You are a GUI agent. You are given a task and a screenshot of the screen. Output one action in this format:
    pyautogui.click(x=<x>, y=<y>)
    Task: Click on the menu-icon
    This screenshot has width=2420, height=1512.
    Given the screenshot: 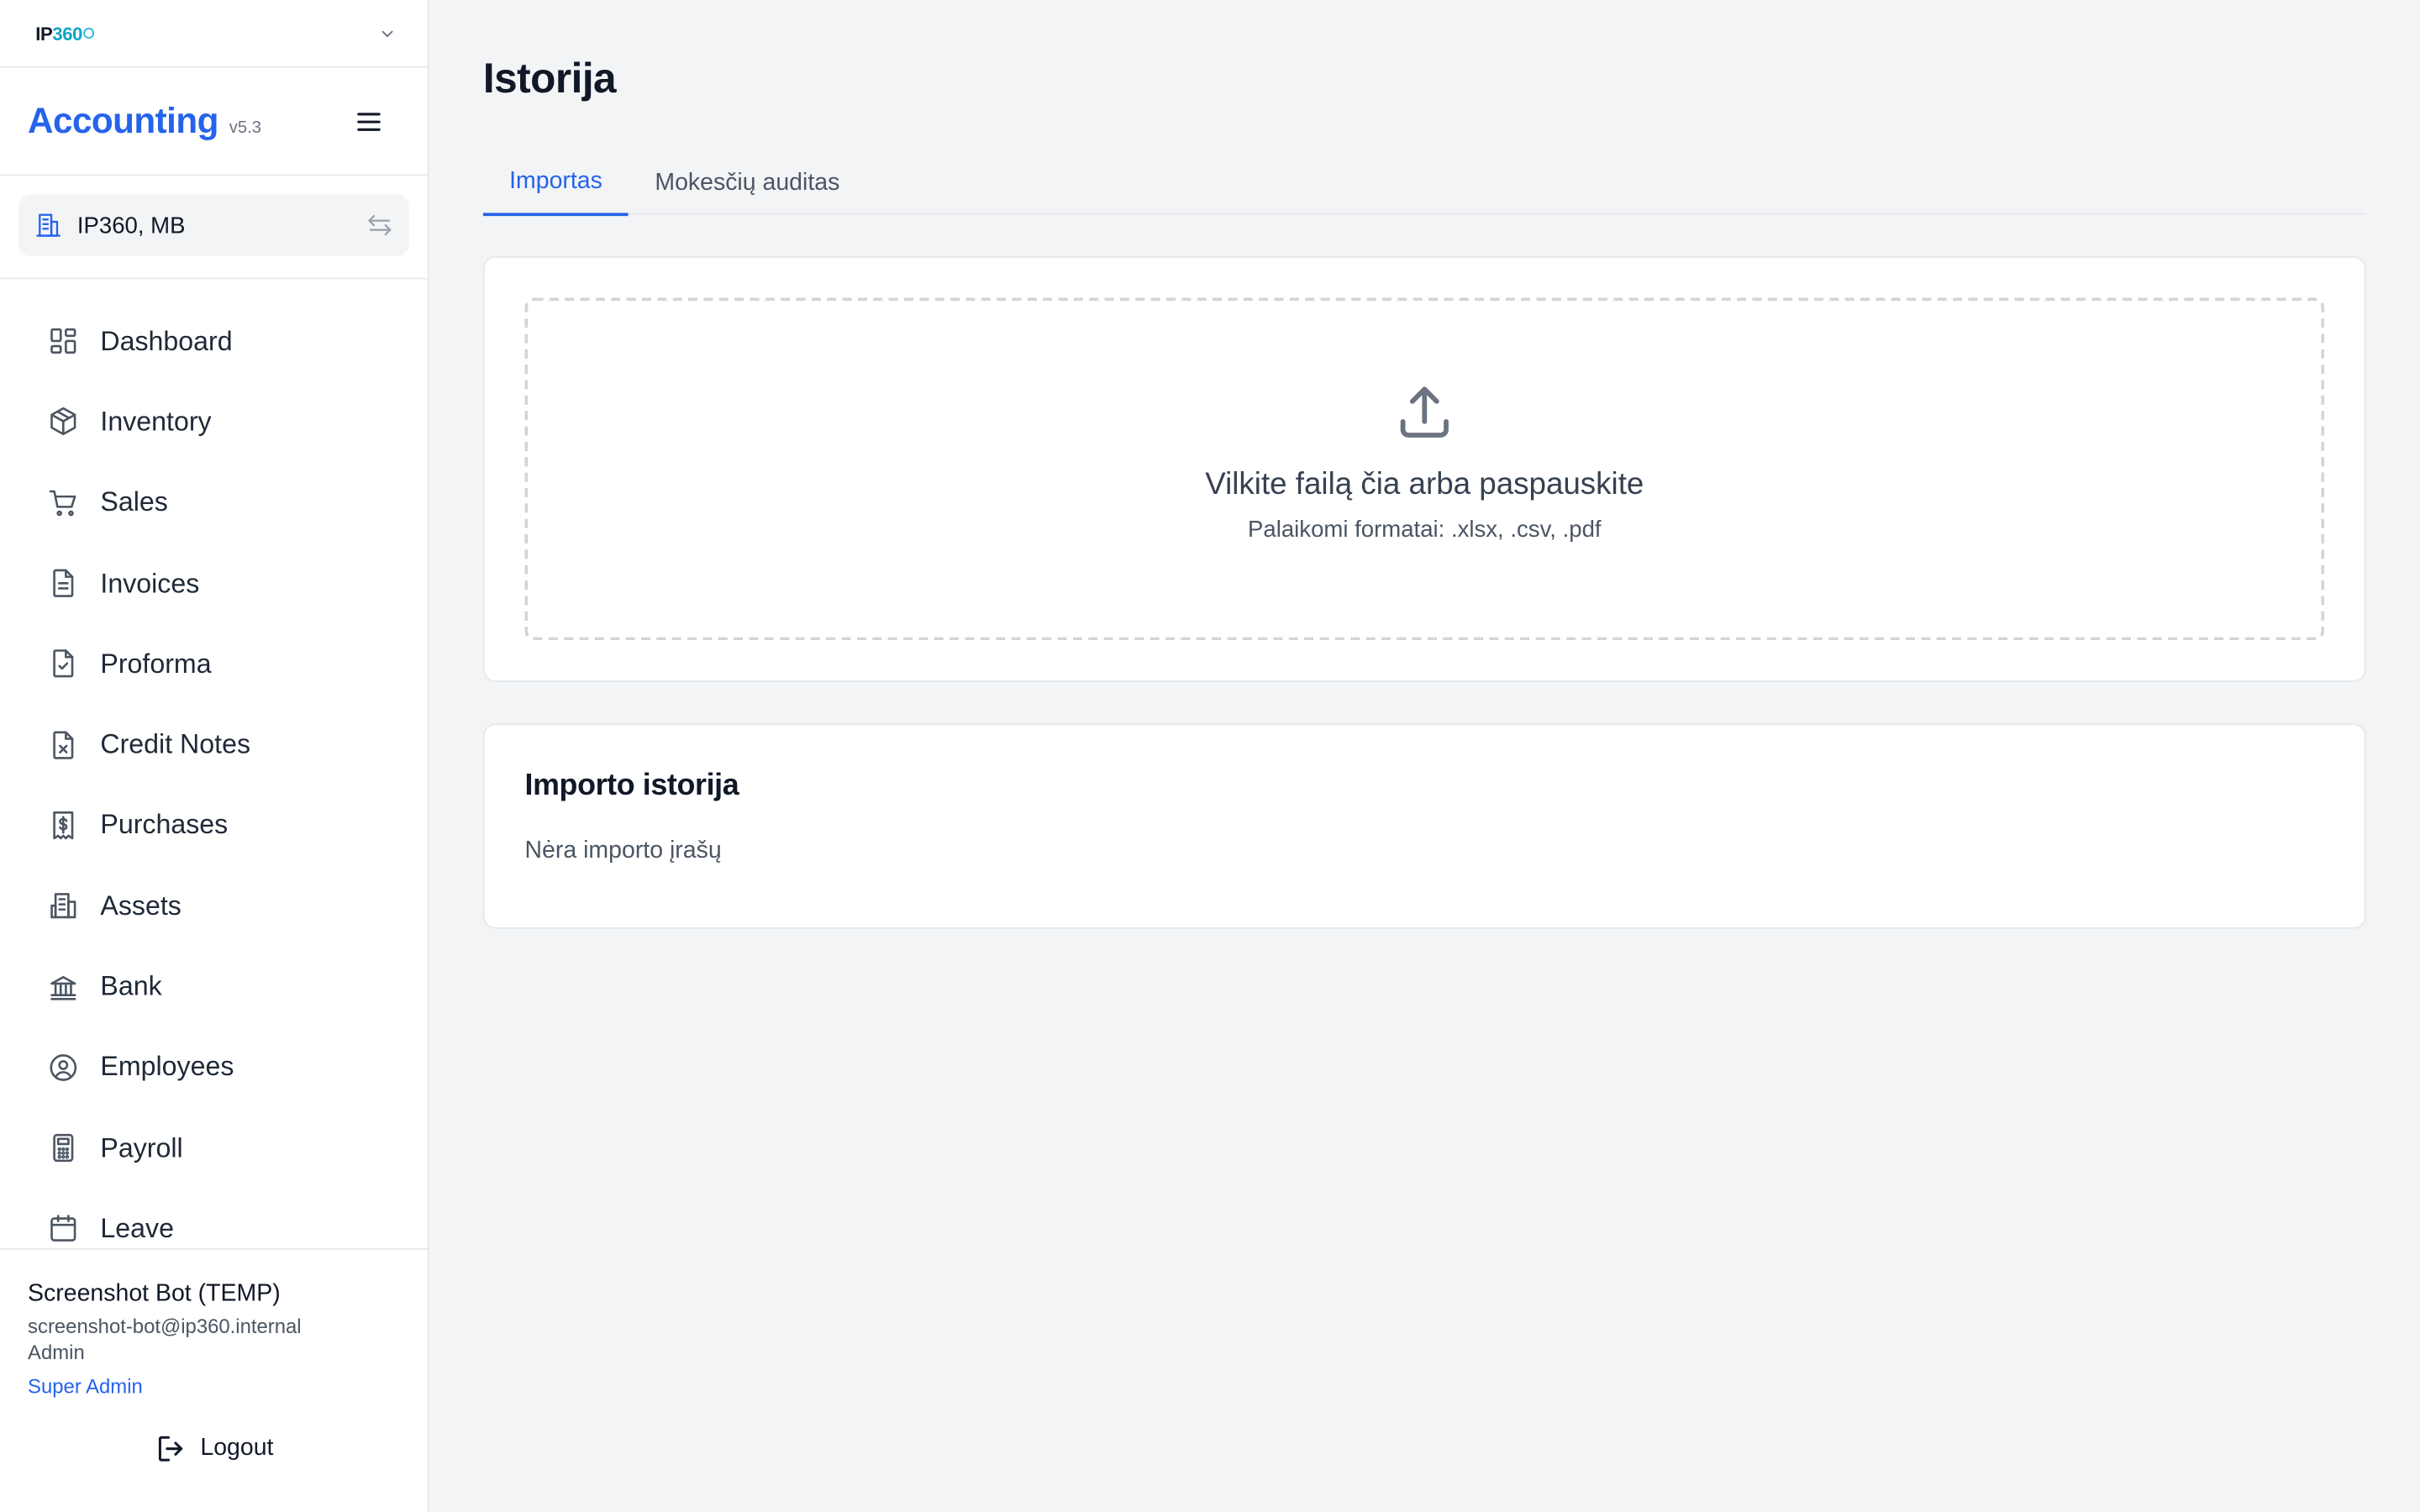 What is the action you would take?
    pyautogui.click(x=369, y=121)
    